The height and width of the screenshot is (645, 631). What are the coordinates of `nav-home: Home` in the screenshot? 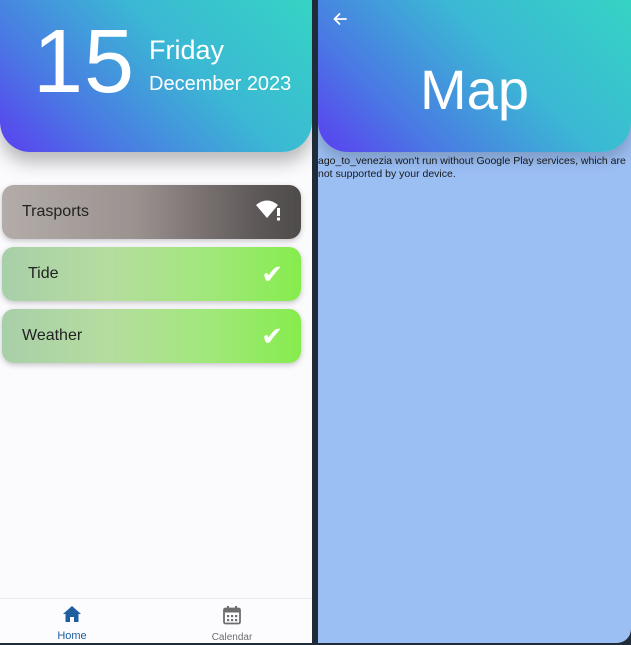 It's located at (72, 623).